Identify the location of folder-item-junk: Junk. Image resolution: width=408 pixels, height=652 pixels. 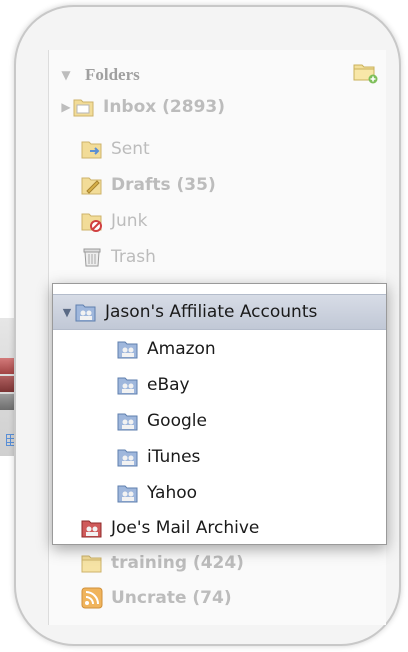
(114, 221).